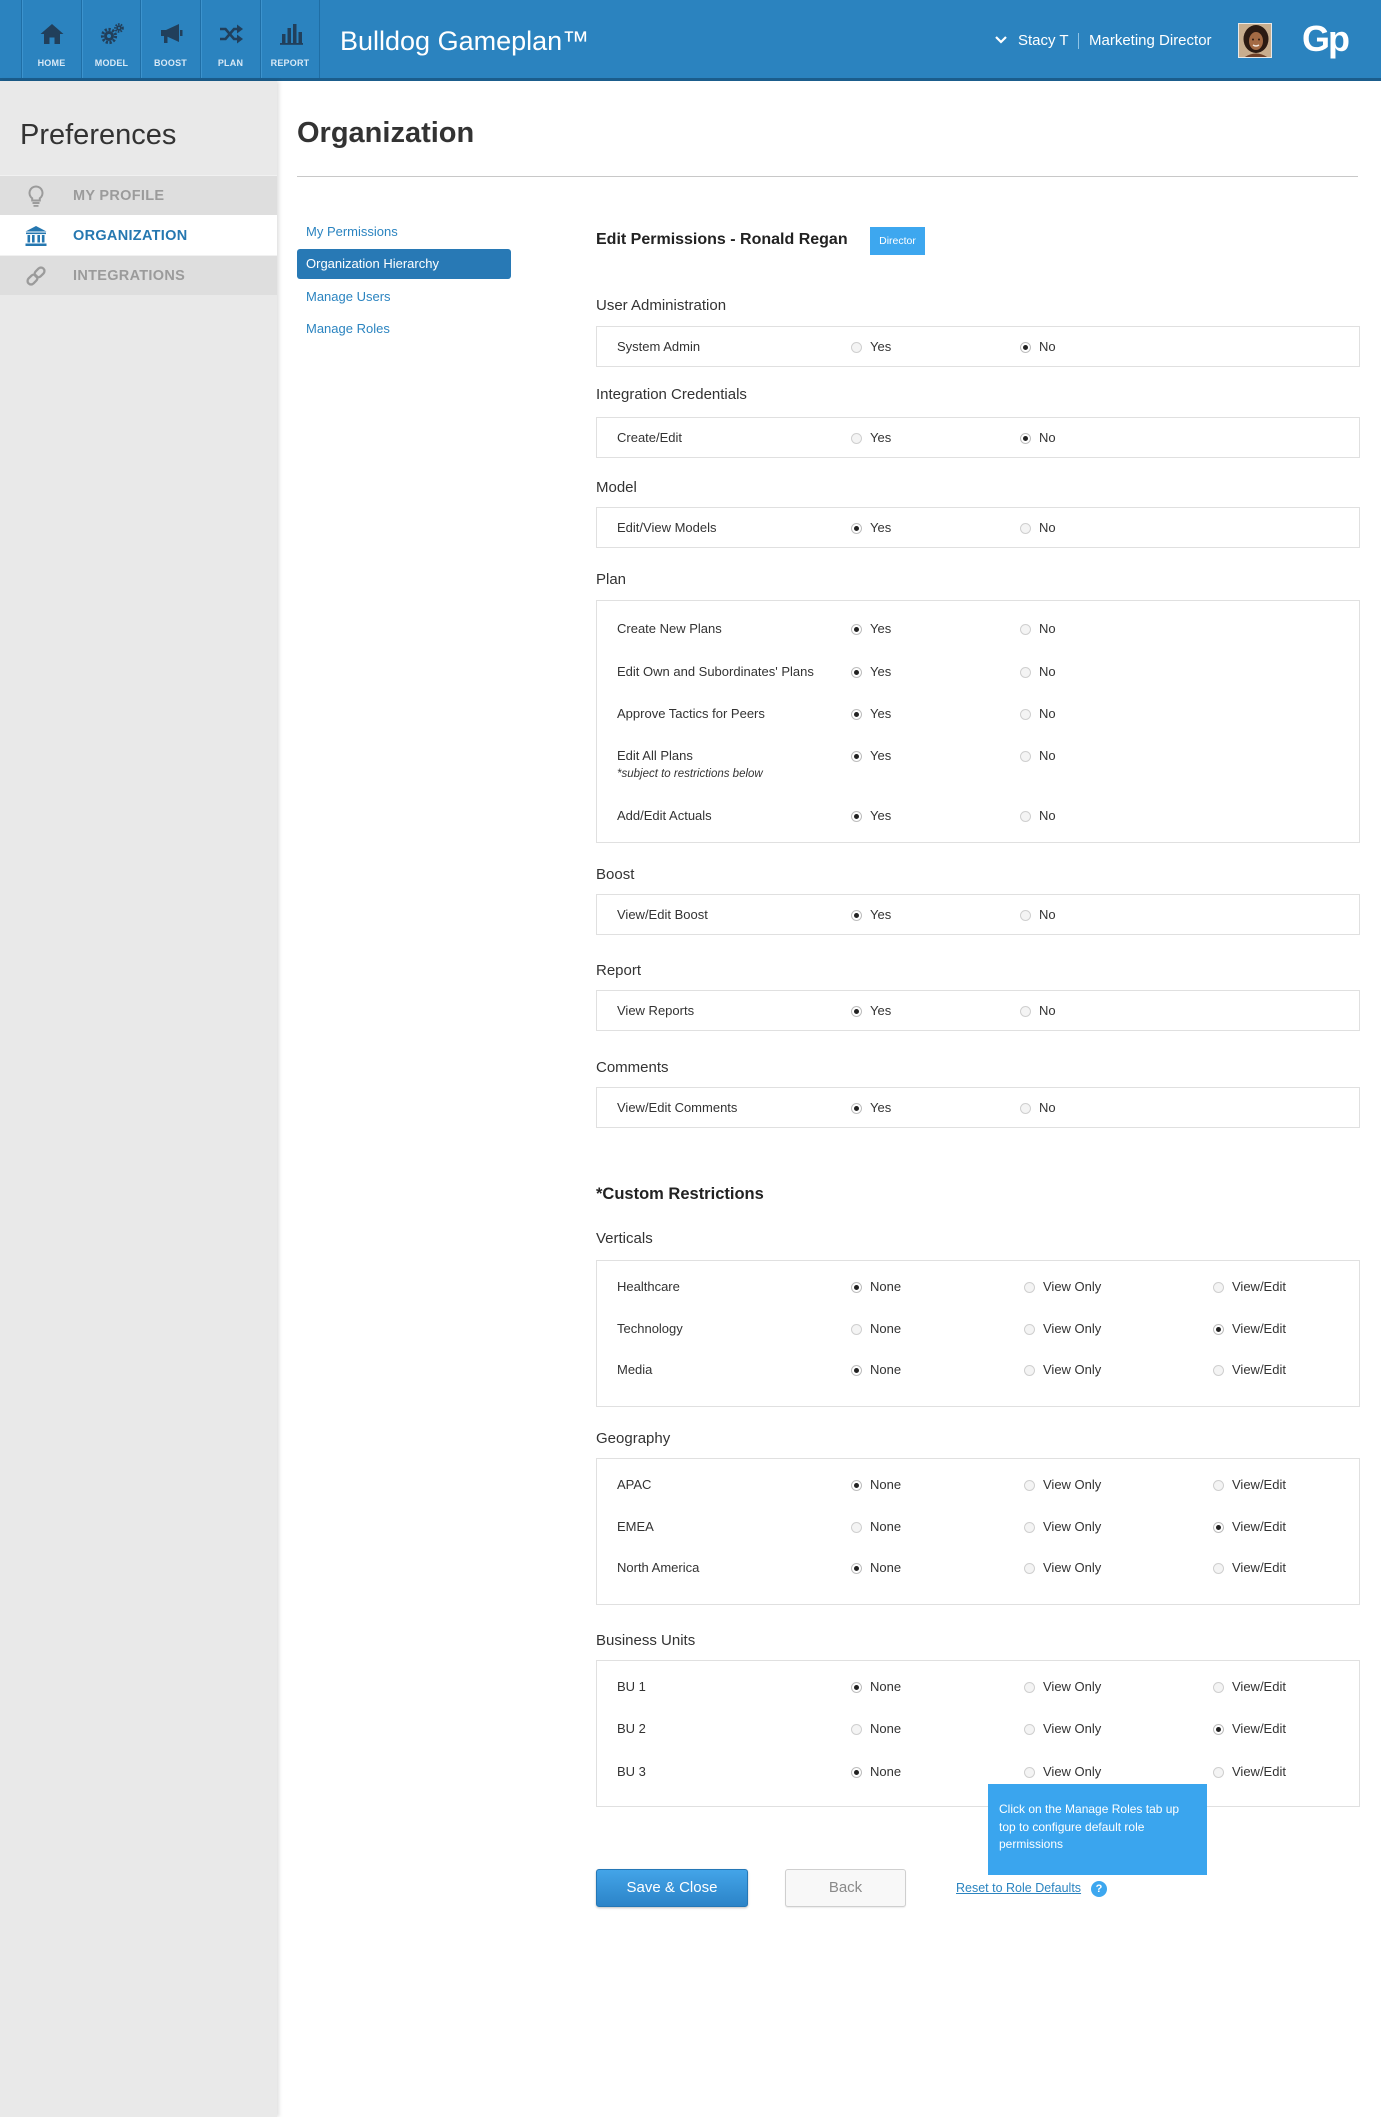 The height and width of the screenshot is (2117, 1381). What do you see at coordinates (170, 39) in the screenshot?
I see `nav-boost: BOOST` at bounding box center [170, 39].